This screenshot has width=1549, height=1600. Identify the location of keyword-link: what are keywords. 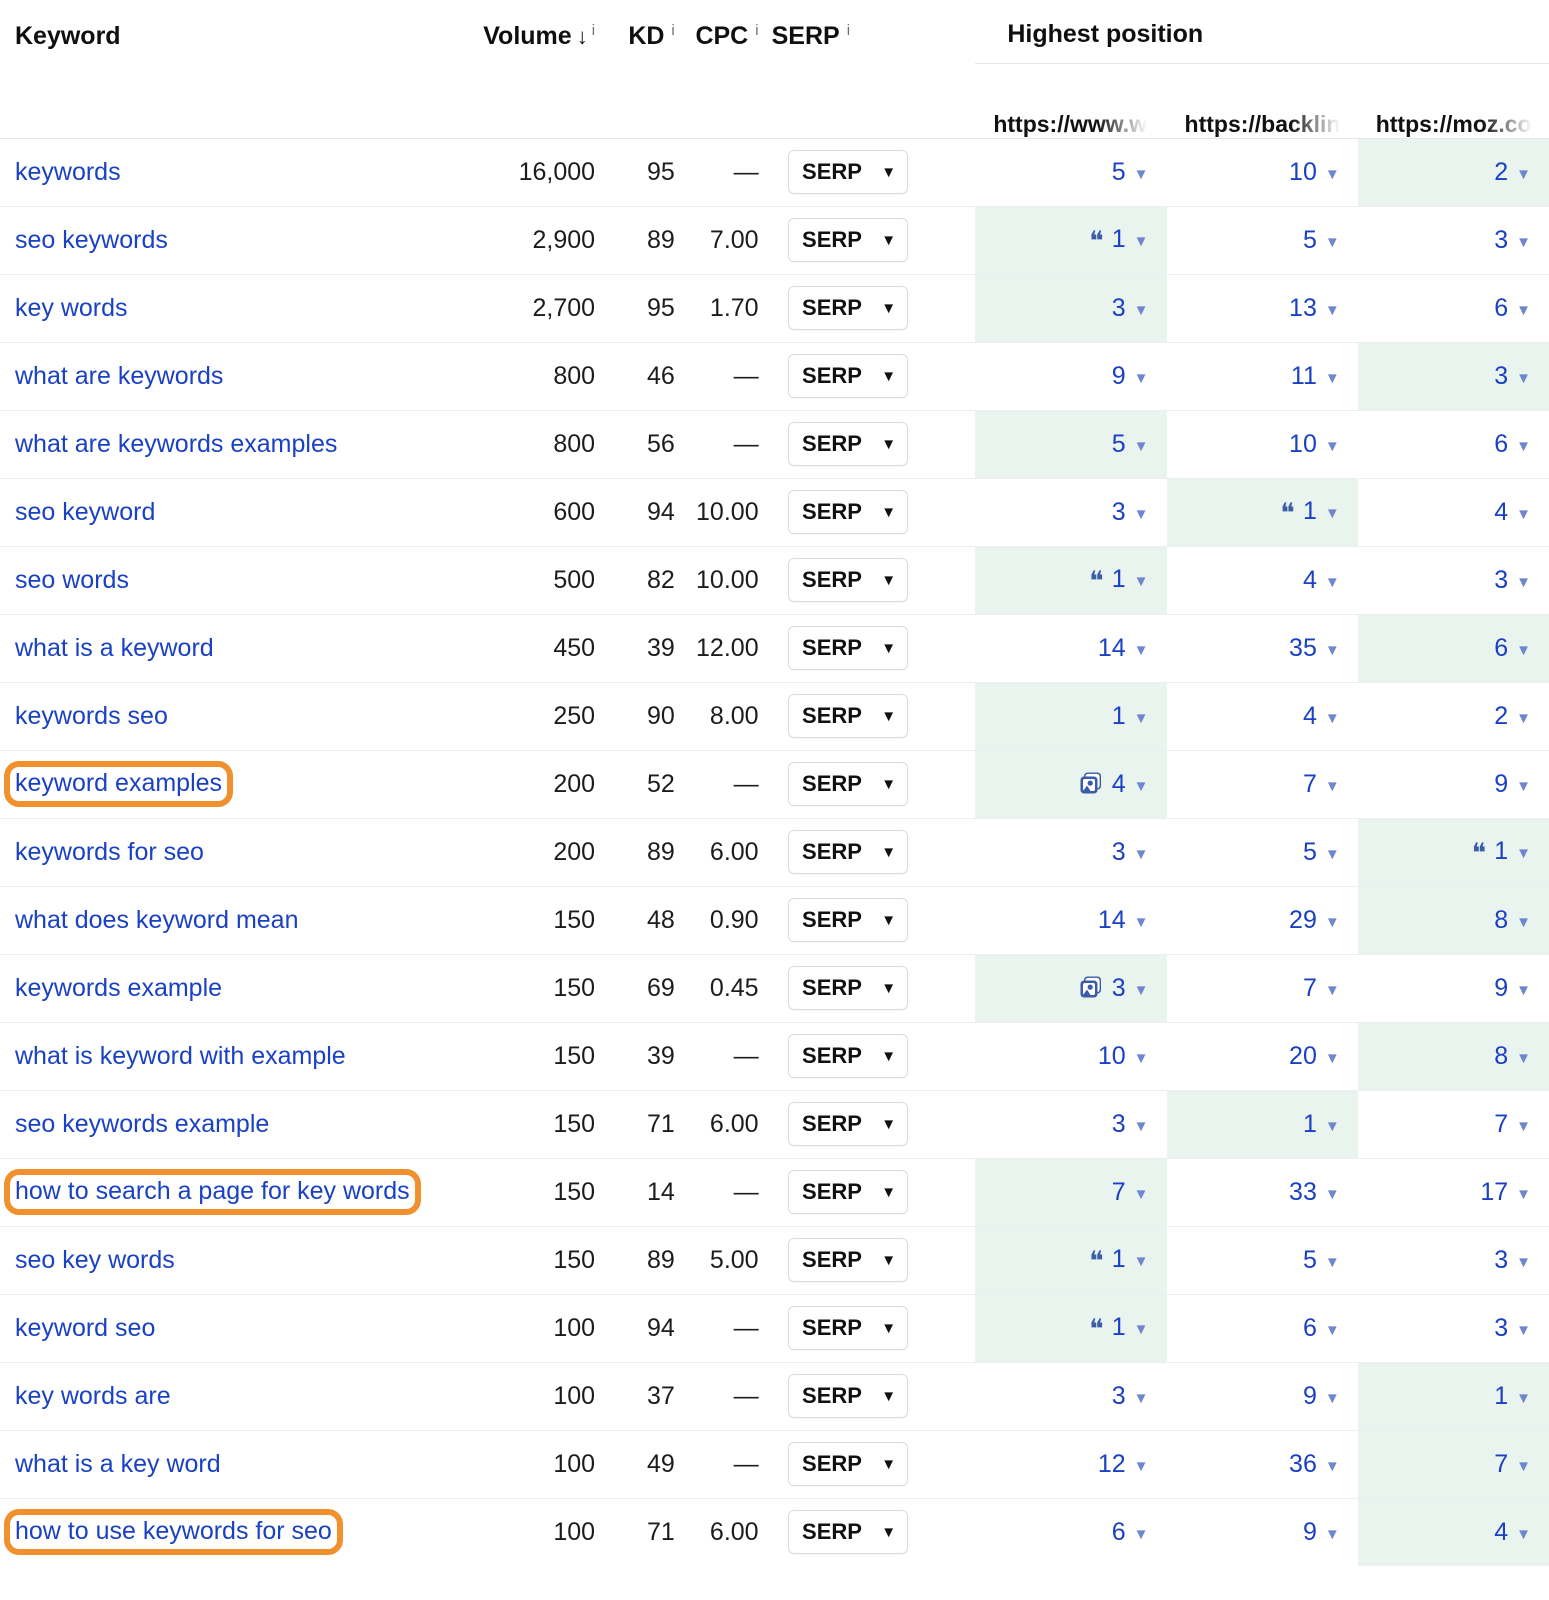
(119, 376).